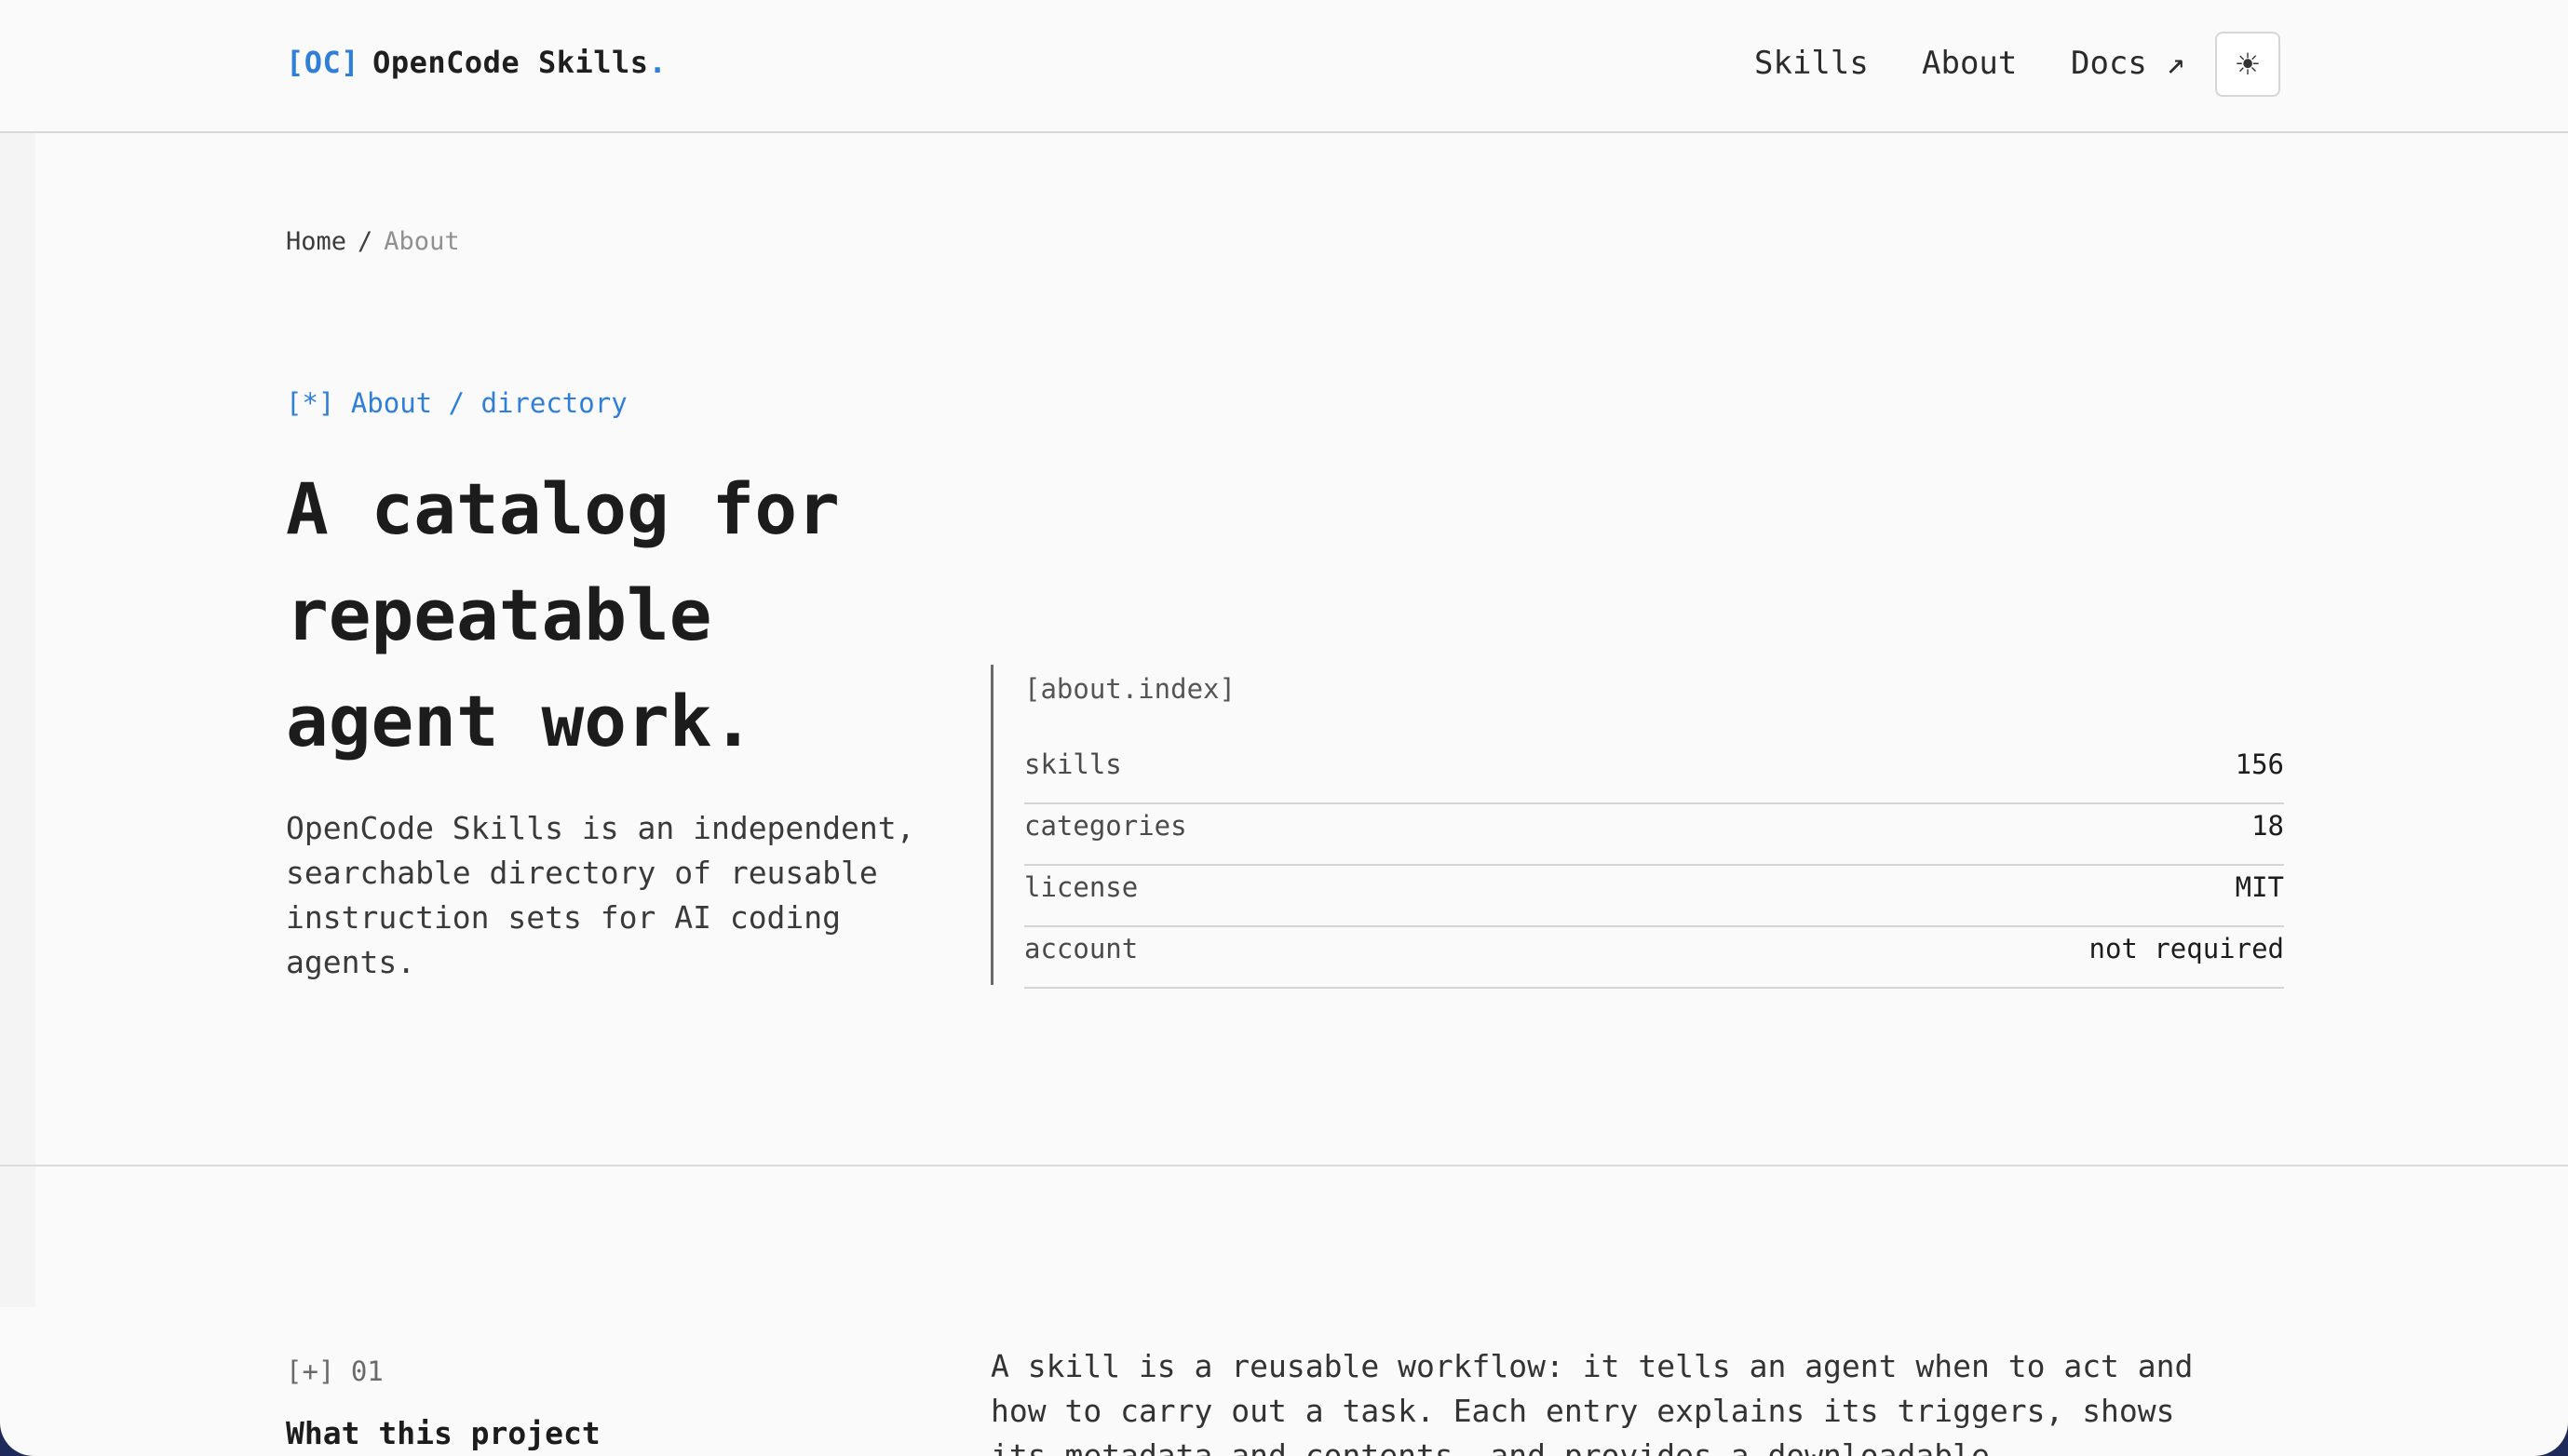 The height and width of the screenshot is (1456, 2568). Describe the element at coordinates (1073, 764) in the screenshot. I see `index-key: skills` at that location.